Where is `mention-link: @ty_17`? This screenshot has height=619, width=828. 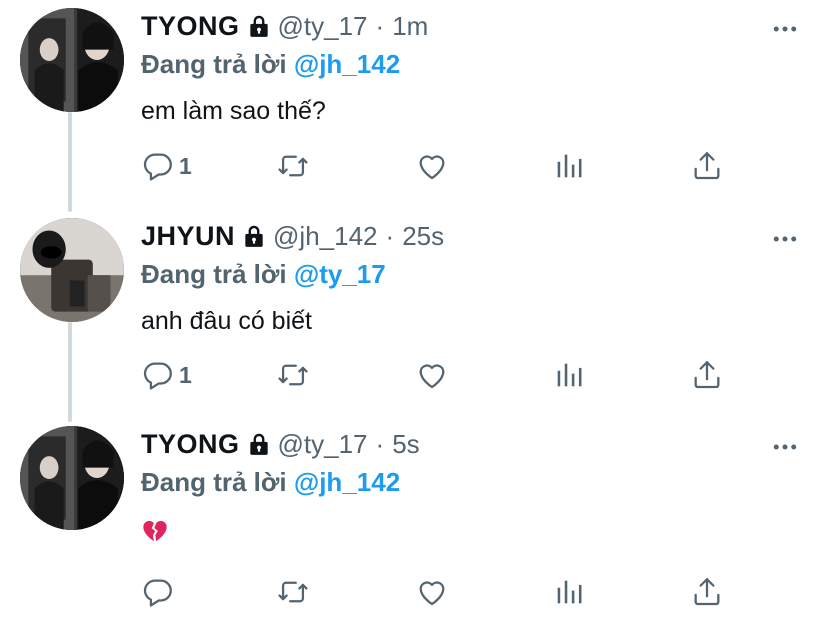
mention-link: @ty_17 is located at coordinates (340, 274).